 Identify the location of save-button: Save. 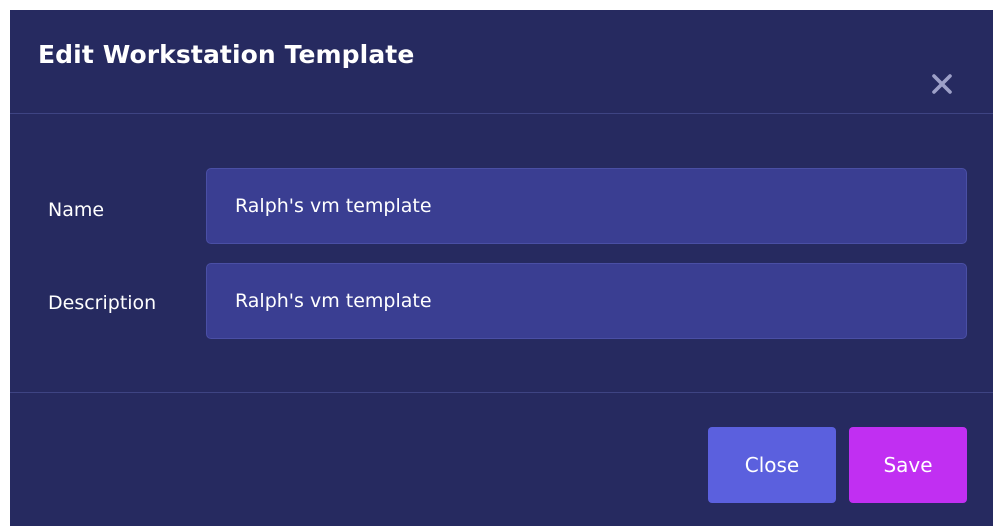
(908, 465).